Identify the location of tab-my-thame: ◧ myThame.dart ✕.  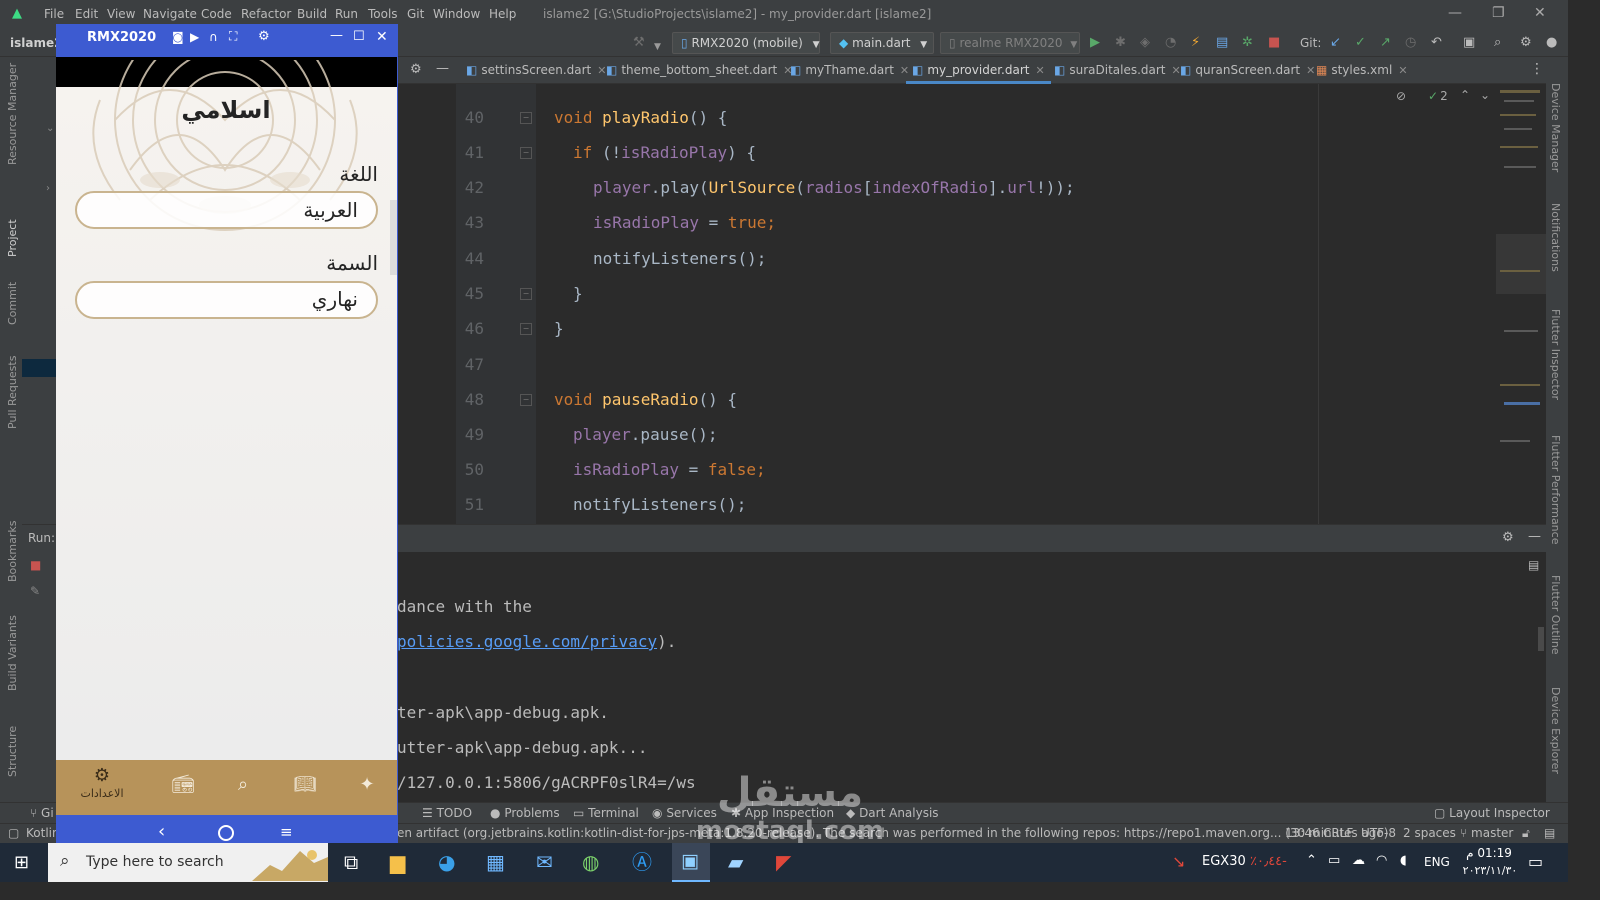
(849, 70).